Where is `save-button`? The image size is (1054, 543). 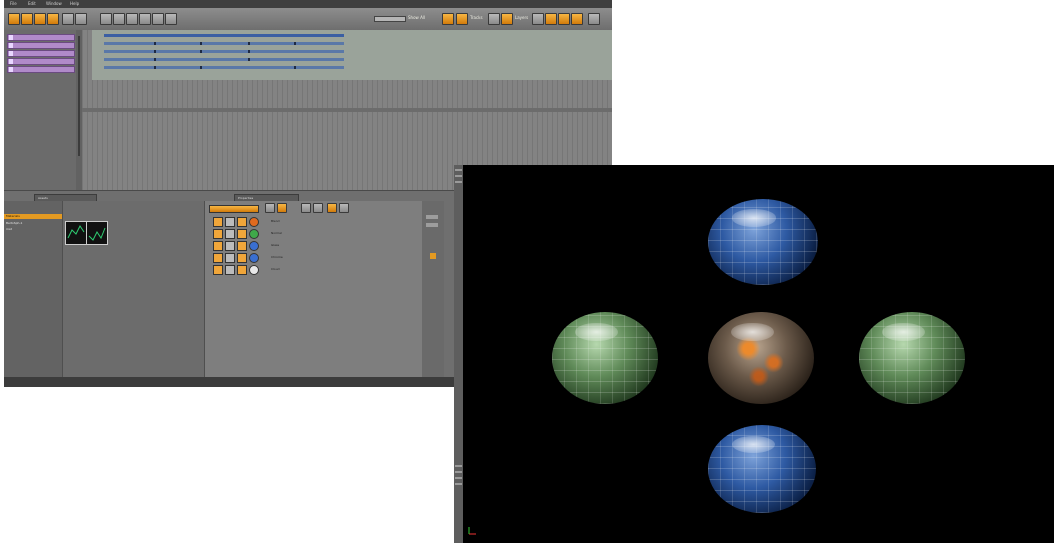
save-button is located at coordinates (40, 19).